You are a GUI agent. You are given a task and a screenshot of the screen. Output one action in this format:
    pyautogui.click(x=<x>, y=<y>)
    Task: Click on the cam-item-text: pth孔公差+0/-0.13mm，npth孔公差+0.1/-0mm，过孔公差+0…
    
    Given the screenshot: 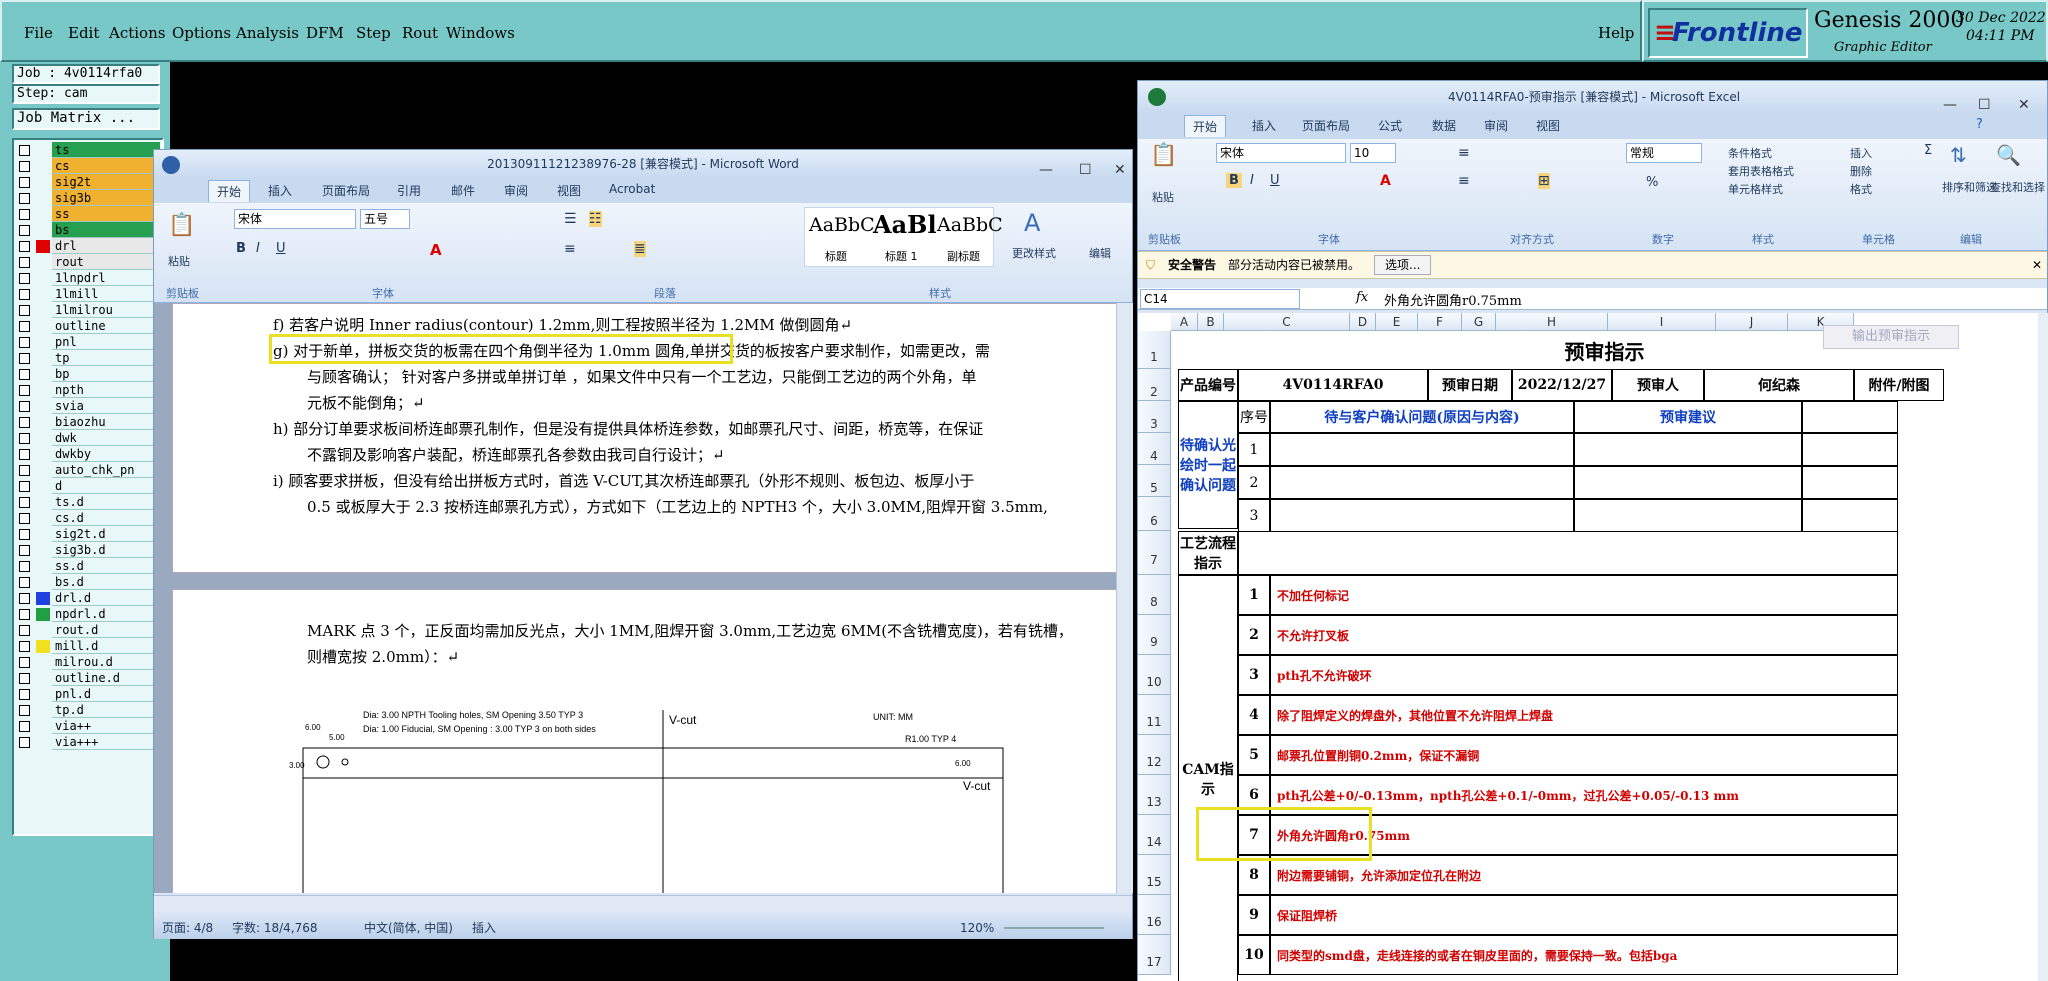 What is the action you would take?
    pyautogui.click(x=1584, y=795)
    